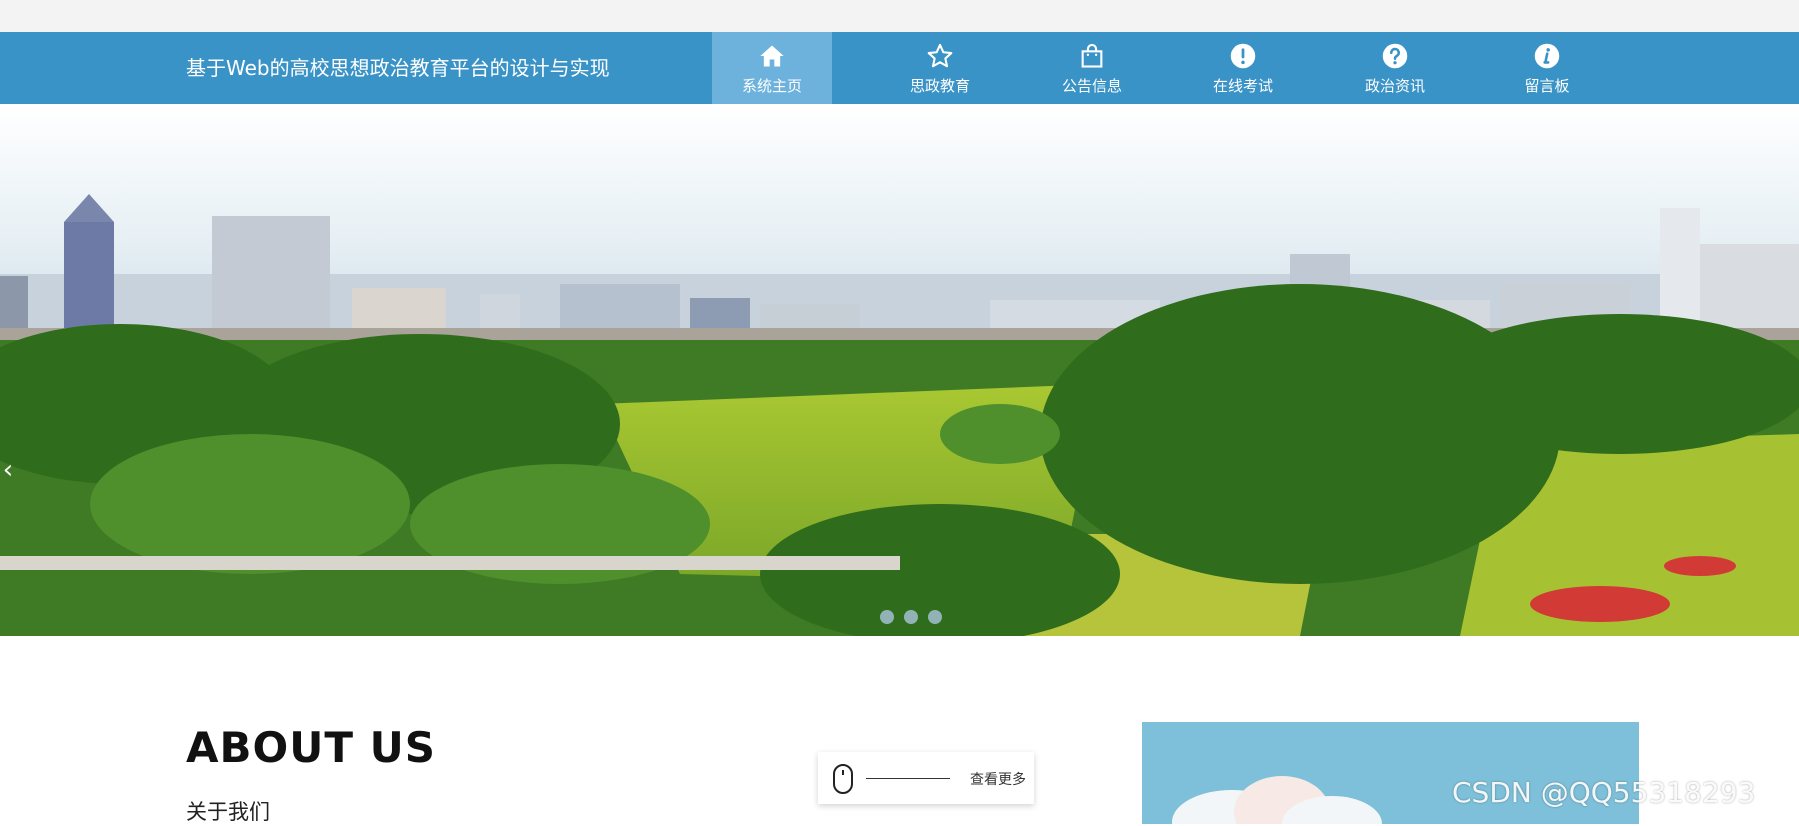 Image resolution: width=1799 pixels, height=826 pixels. I want to click on about-title: ABOUT US, so click(311, 747).